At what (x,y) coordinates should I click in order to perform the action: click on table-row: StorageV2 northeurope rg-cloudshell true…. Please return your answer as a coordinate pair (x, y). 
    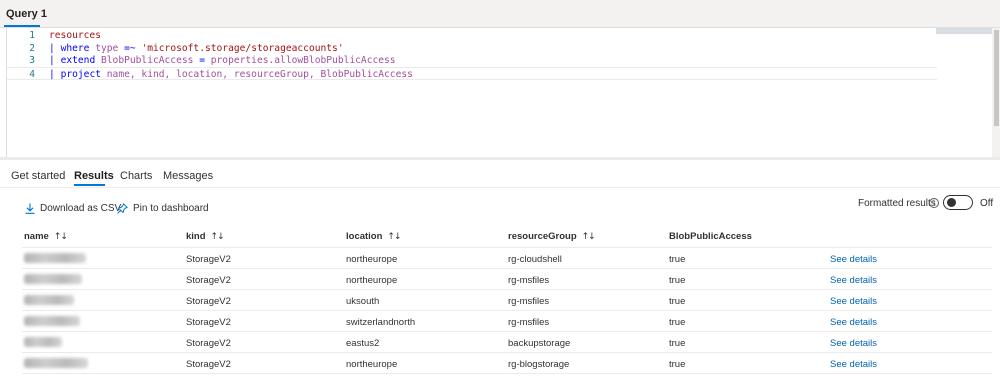
    Looking at the image, I should click on (507, 258).